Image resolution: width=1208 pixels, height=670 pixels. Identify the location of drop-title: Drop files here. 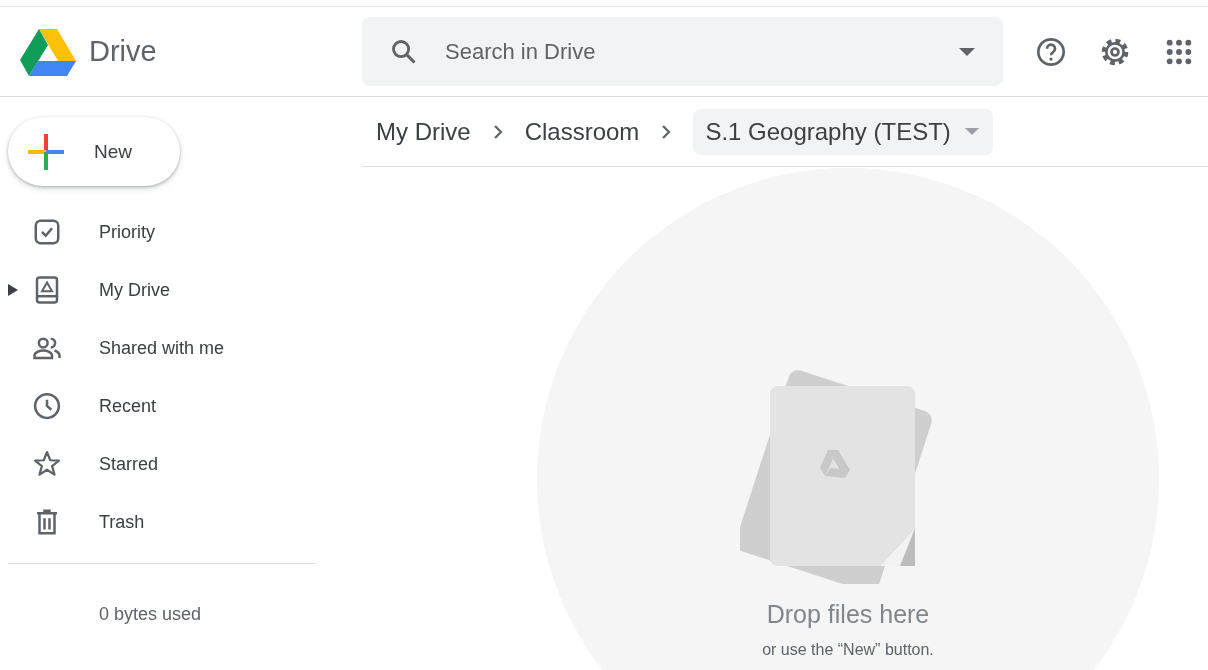
(848, 614).